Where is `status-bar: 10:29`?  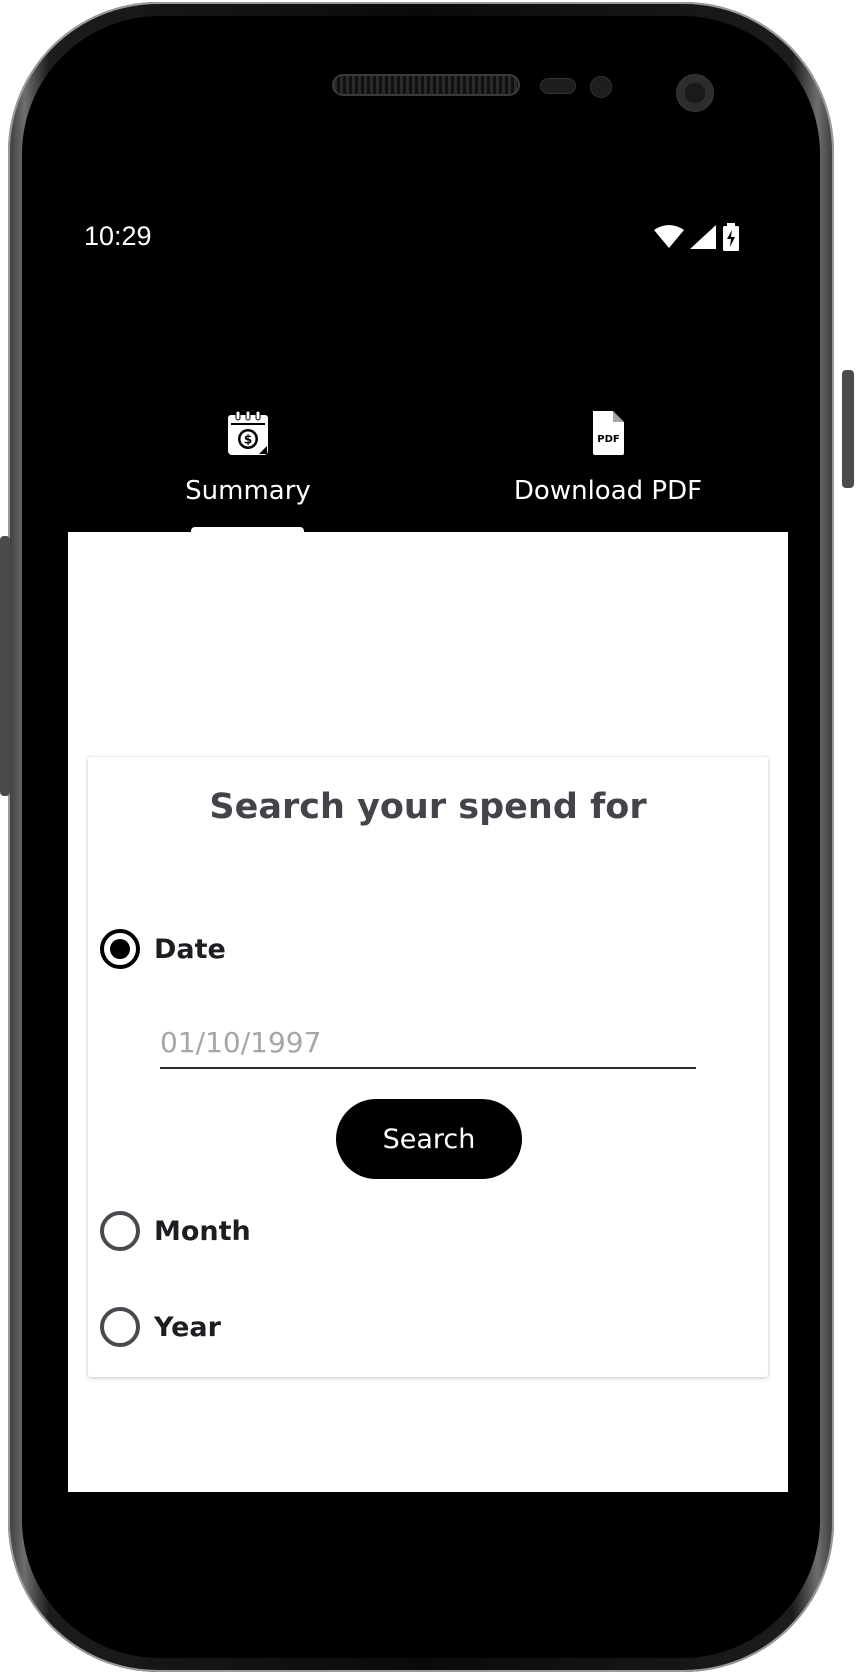 status-bar: 10:29 is located at coordinates (428, 236).